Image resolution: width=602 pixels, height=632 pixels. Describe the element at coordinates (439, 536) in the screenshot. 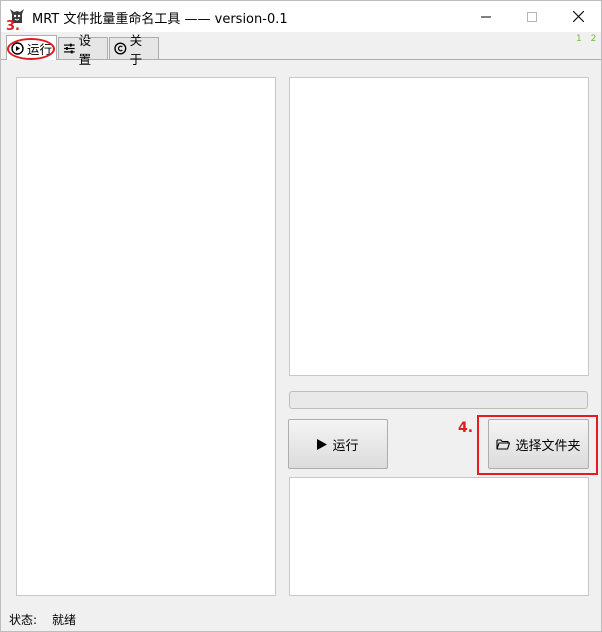

I see `log-output` at that location.